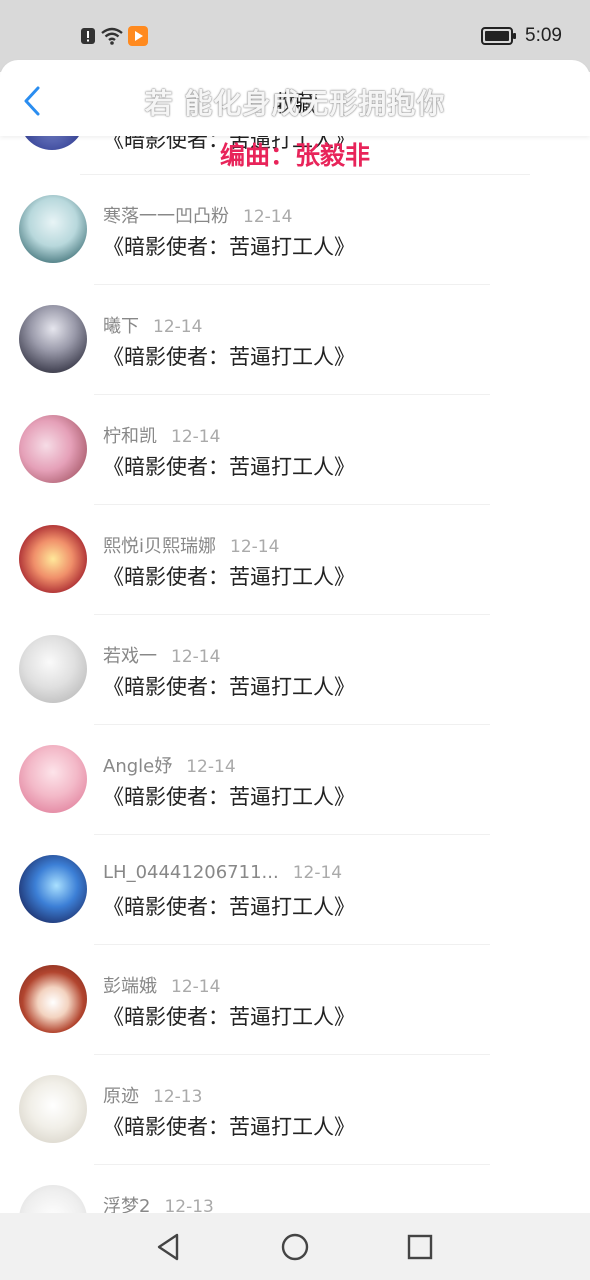  I want to click on system-navigation-bar, so click(295, 1246).